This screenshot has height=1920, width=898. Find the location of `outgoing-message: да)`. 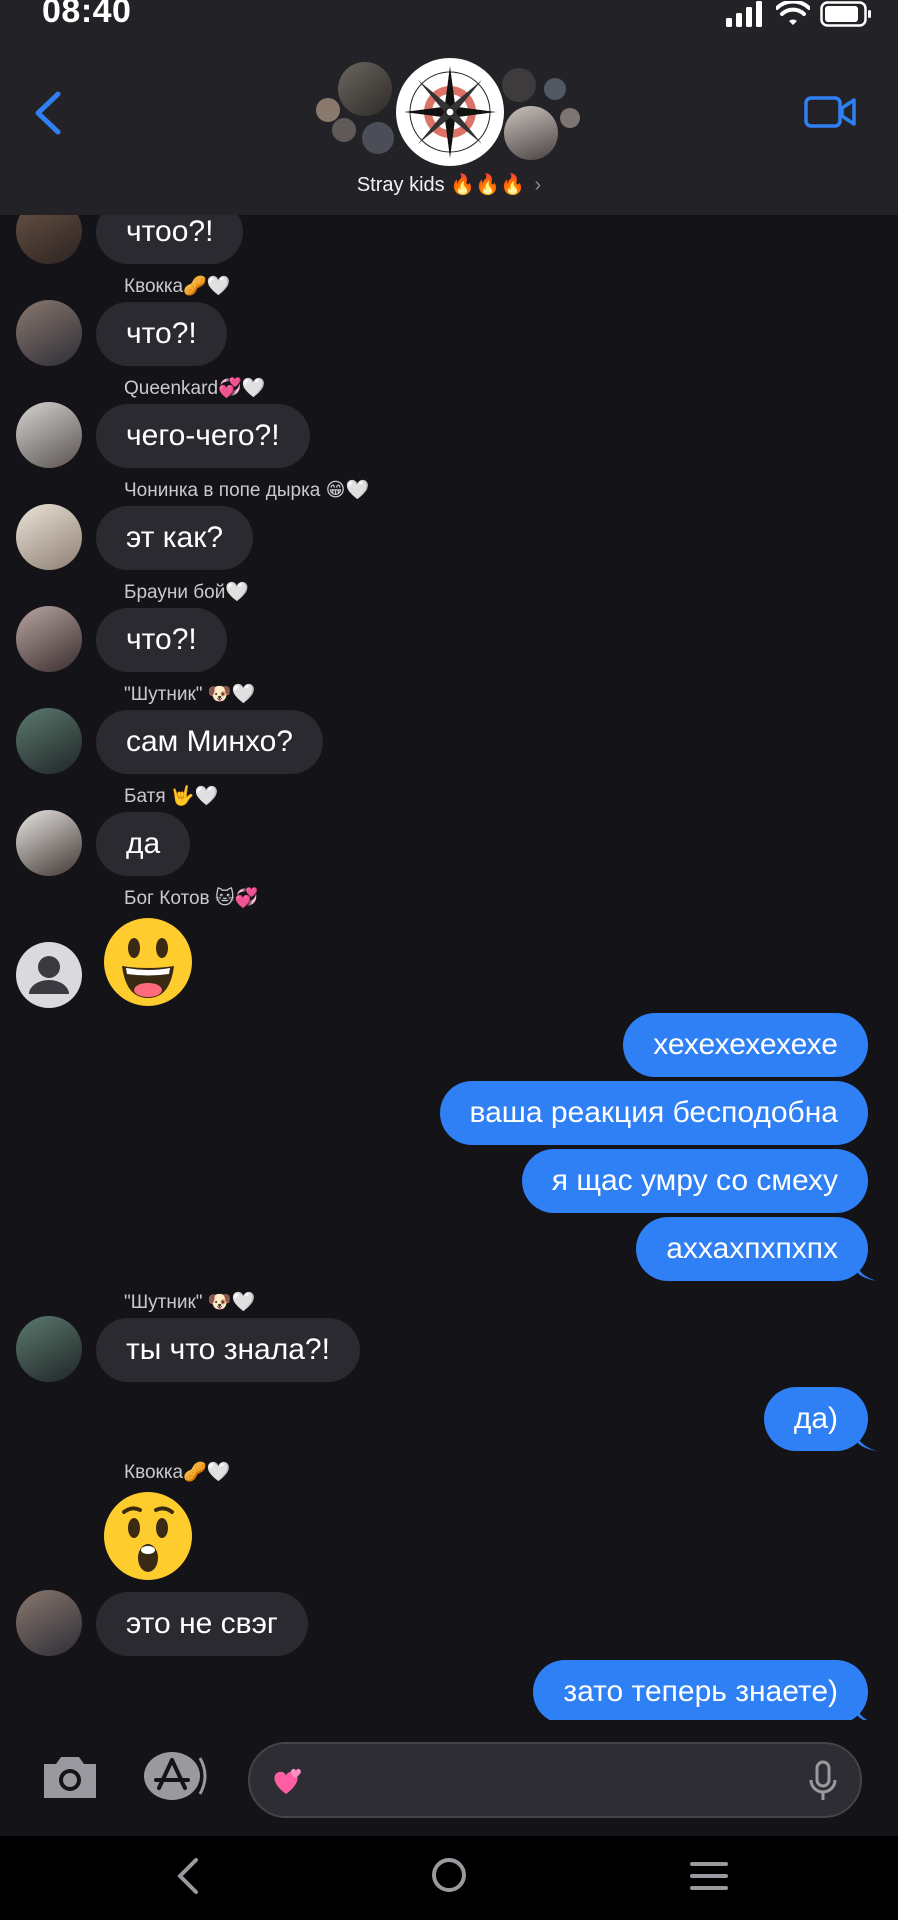

outgoing-message: да) is located at coordinates (815, 1419).